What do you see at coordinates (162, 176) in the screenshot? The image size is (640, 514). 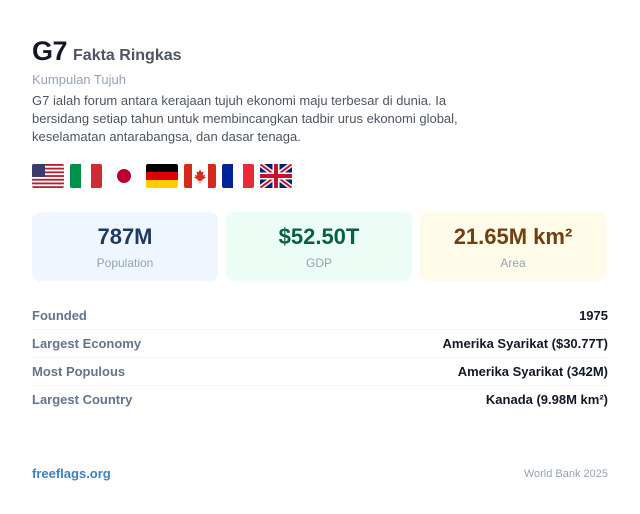 I see `de-flag-icon` at bounding box center [162, 176].